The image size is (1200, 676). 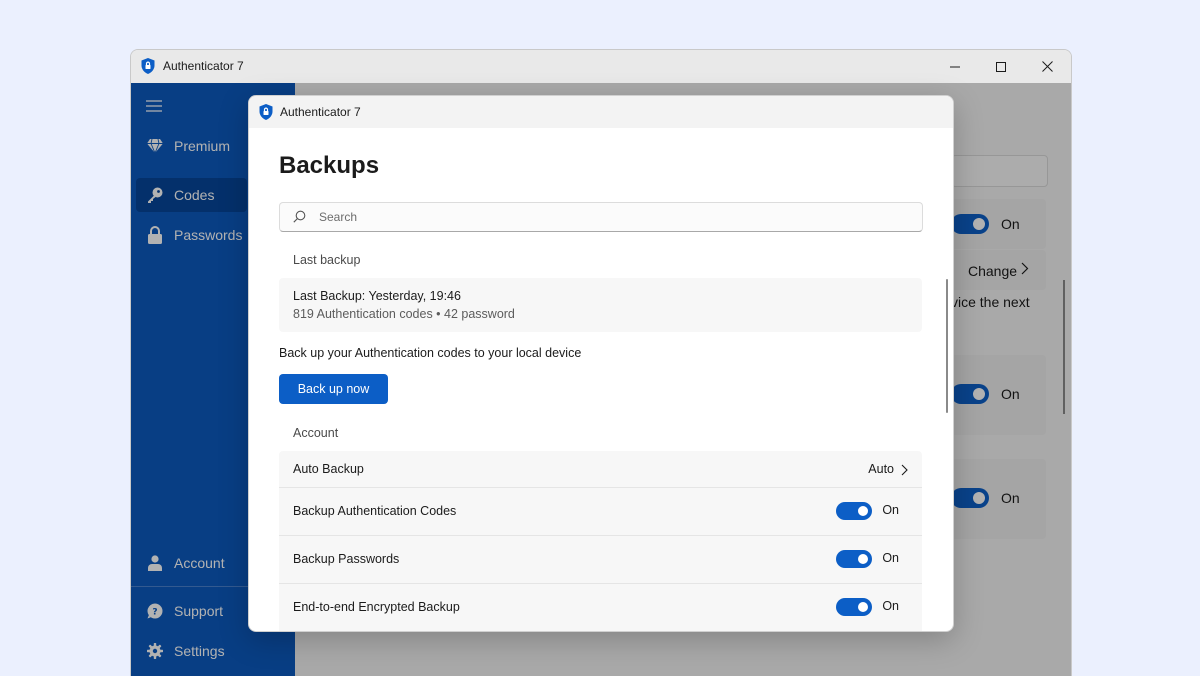 What do you see at coordinates (203, 66) in the screenshot?
I see `window-title: Authenticator 7` at bounding box center [203, 66].